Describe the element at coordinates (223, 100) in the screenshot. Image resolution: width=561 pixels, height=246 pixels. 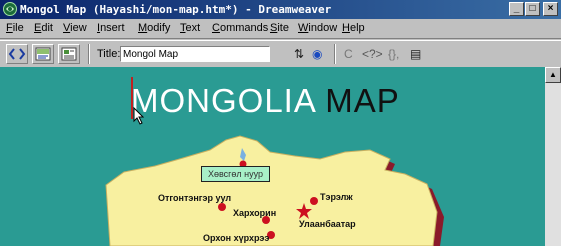
I see `heading-mongolia: MONGOLIA` at that location.